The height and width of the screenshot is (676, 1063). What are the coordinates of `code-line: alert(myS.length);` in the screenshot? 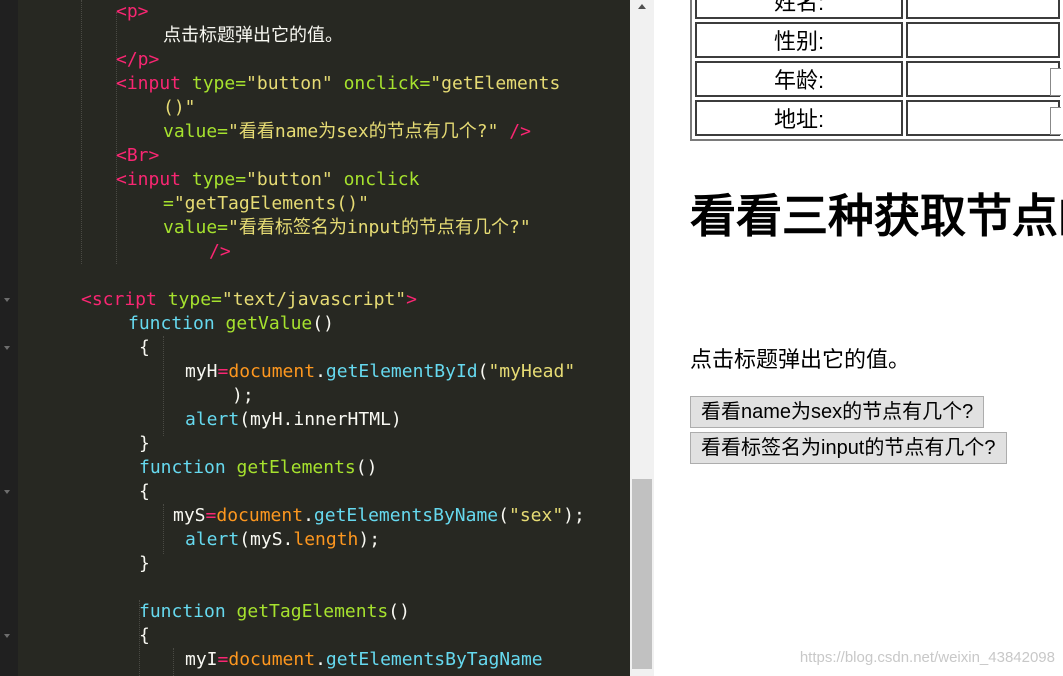 It's located at (282, 540).